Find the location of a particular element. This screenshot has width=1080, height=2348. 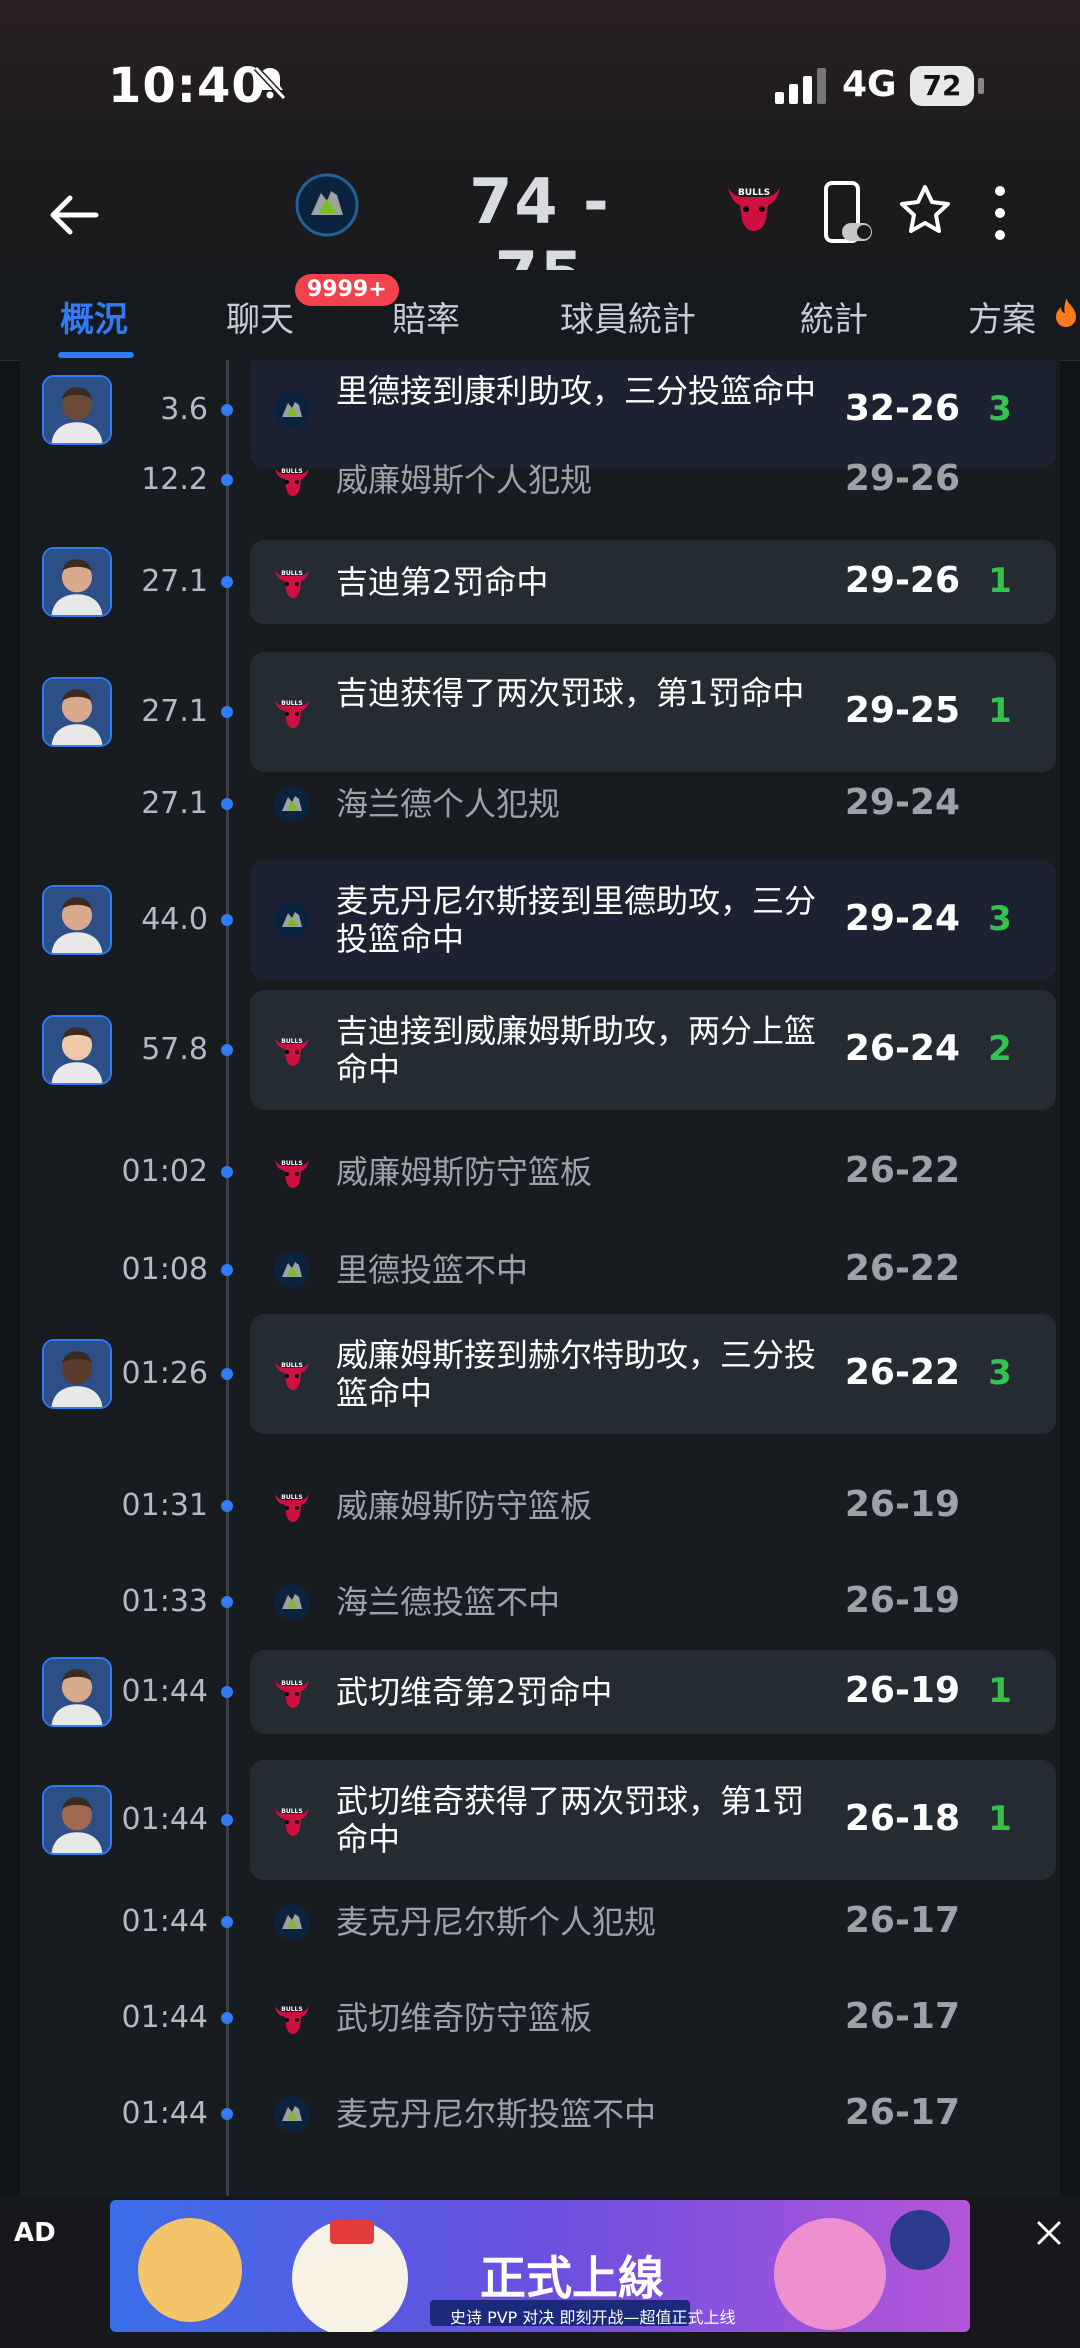

event-time: 44.0 is located at coordinates (174, 919).